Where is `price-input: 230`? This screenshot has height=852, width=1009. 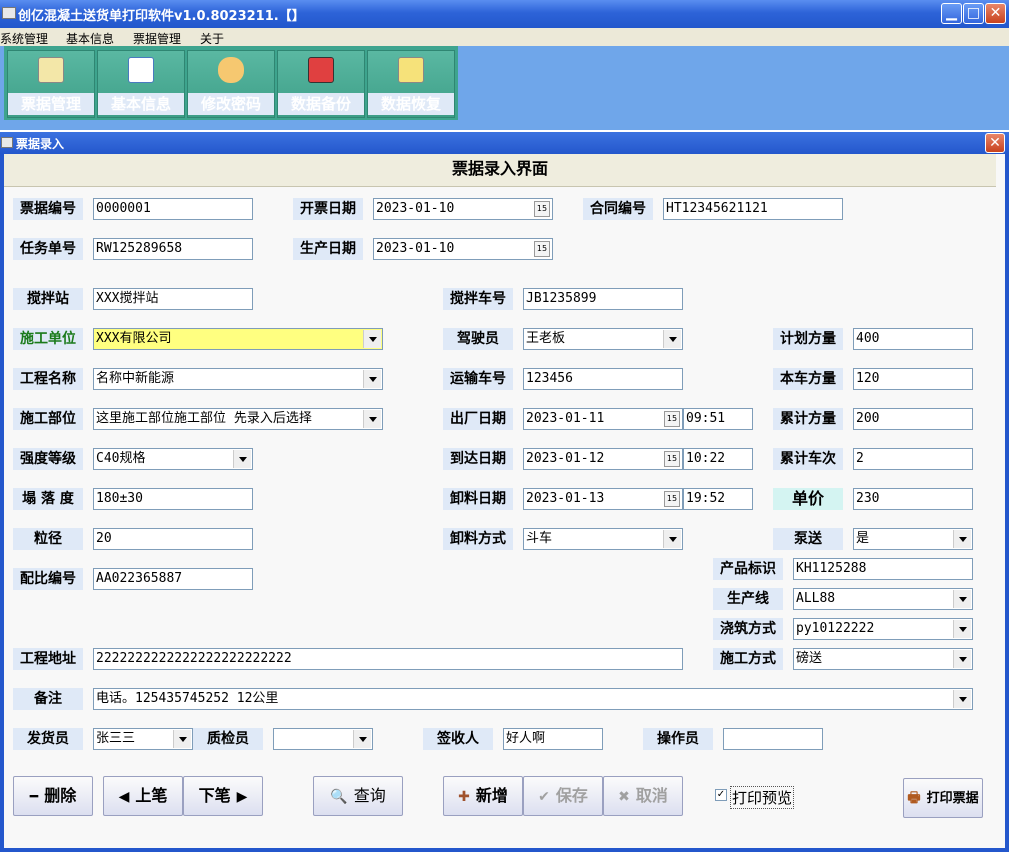
price-input: 230 is located at coordinates (913, 499).